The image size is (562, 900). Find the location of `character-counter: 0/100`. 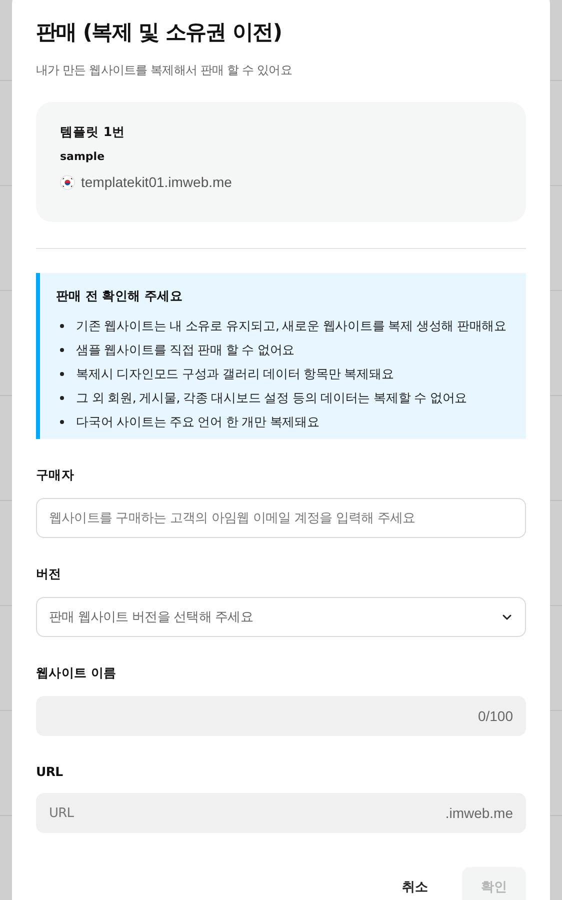

character-counter: 0/100 is located at coordinates (495, 716).